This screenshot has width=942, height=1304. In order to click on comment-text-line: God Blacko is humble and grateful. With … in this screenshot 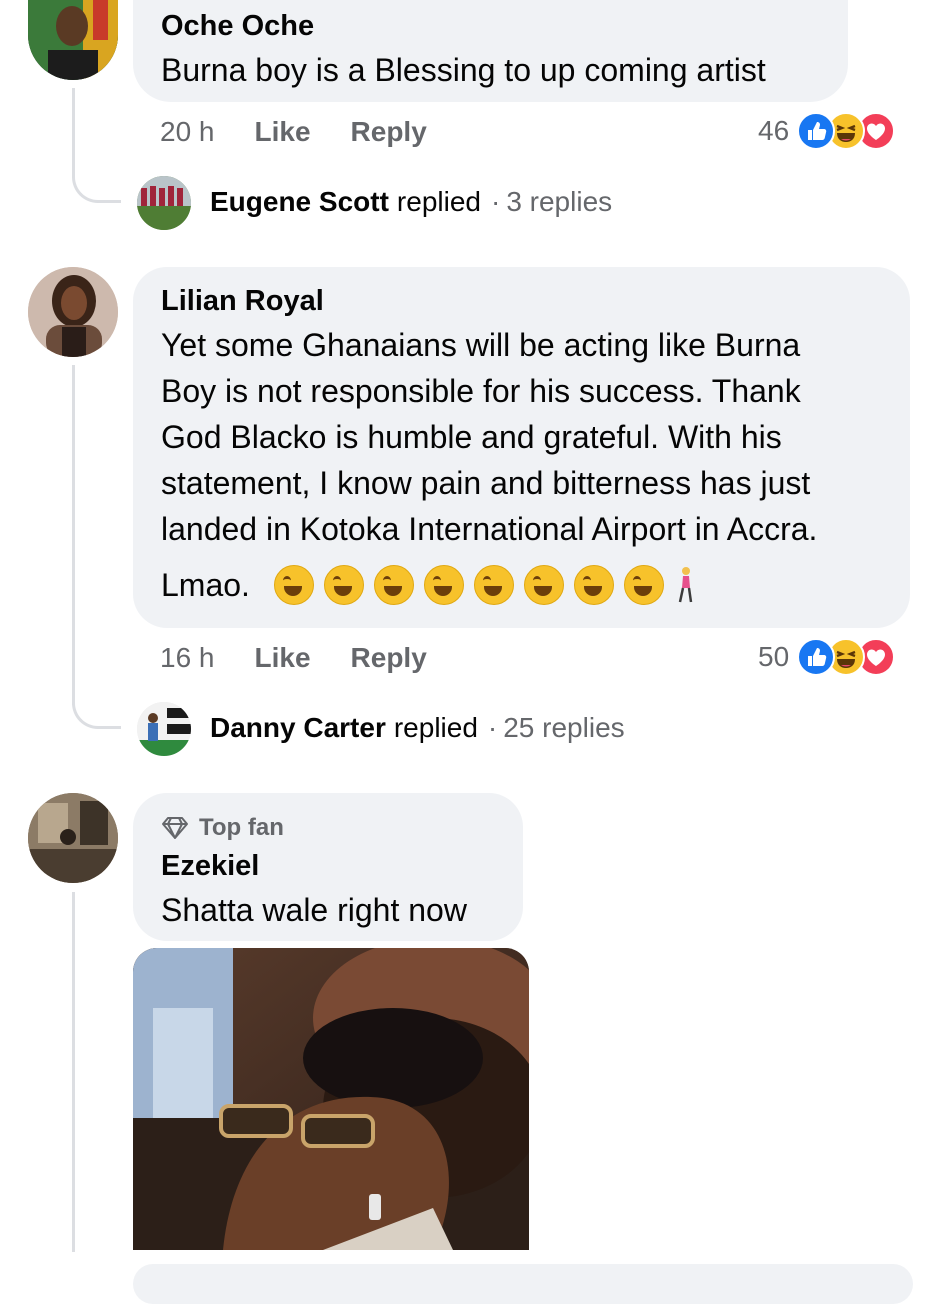, I will do `click(471, 437)`.